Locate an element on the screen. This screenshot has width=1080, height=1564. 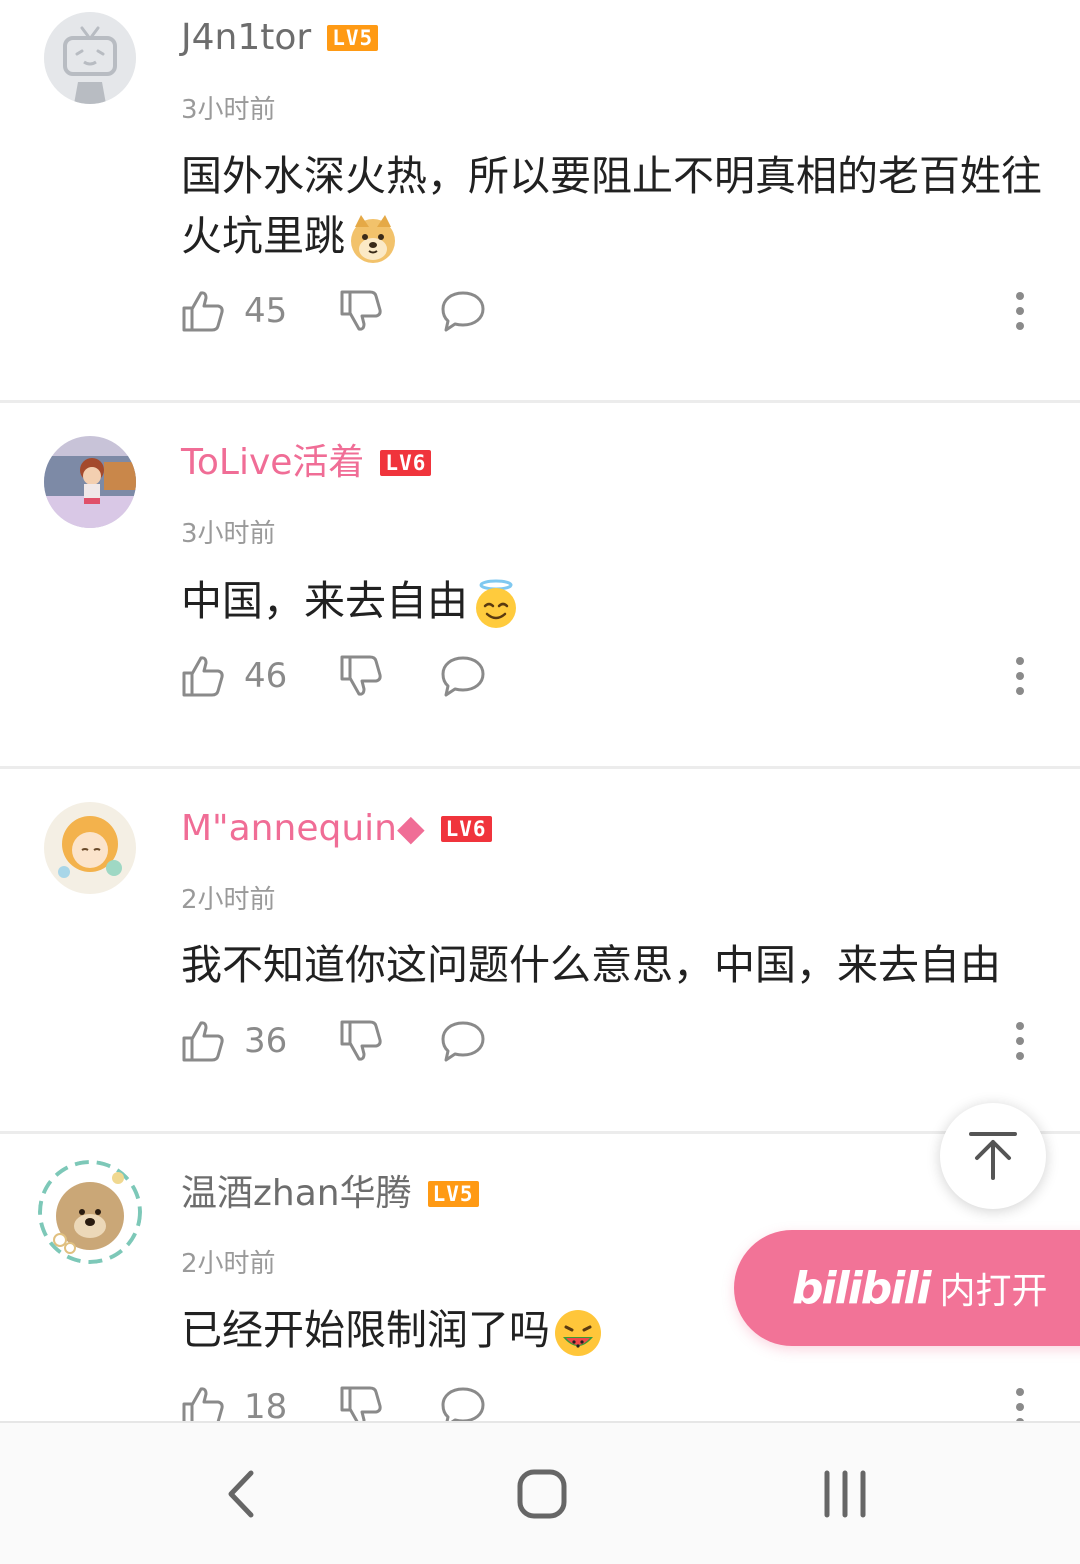
chevron-left-icon is located at coordinates (241, 1494).